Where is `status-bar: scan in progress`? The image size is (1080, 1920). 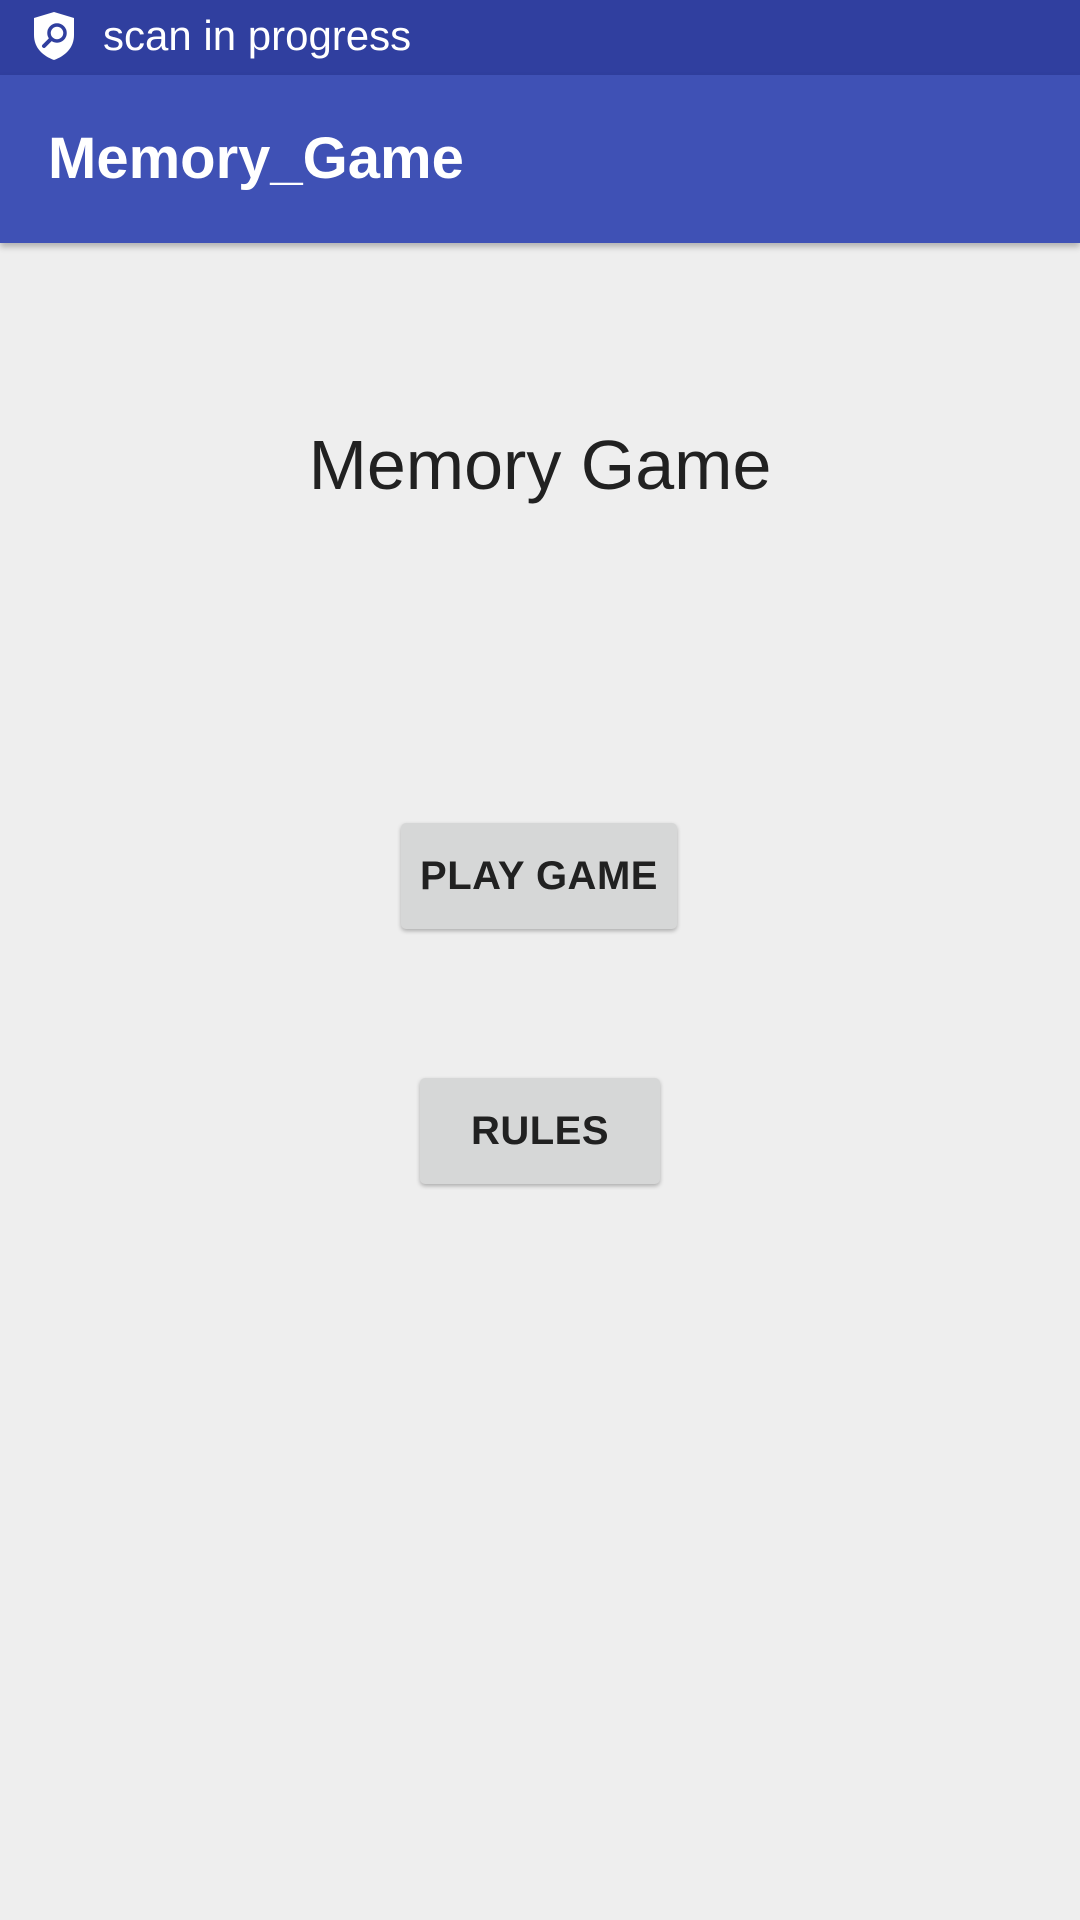
status-bar: scan in progress is located at coordinates (540, 37).